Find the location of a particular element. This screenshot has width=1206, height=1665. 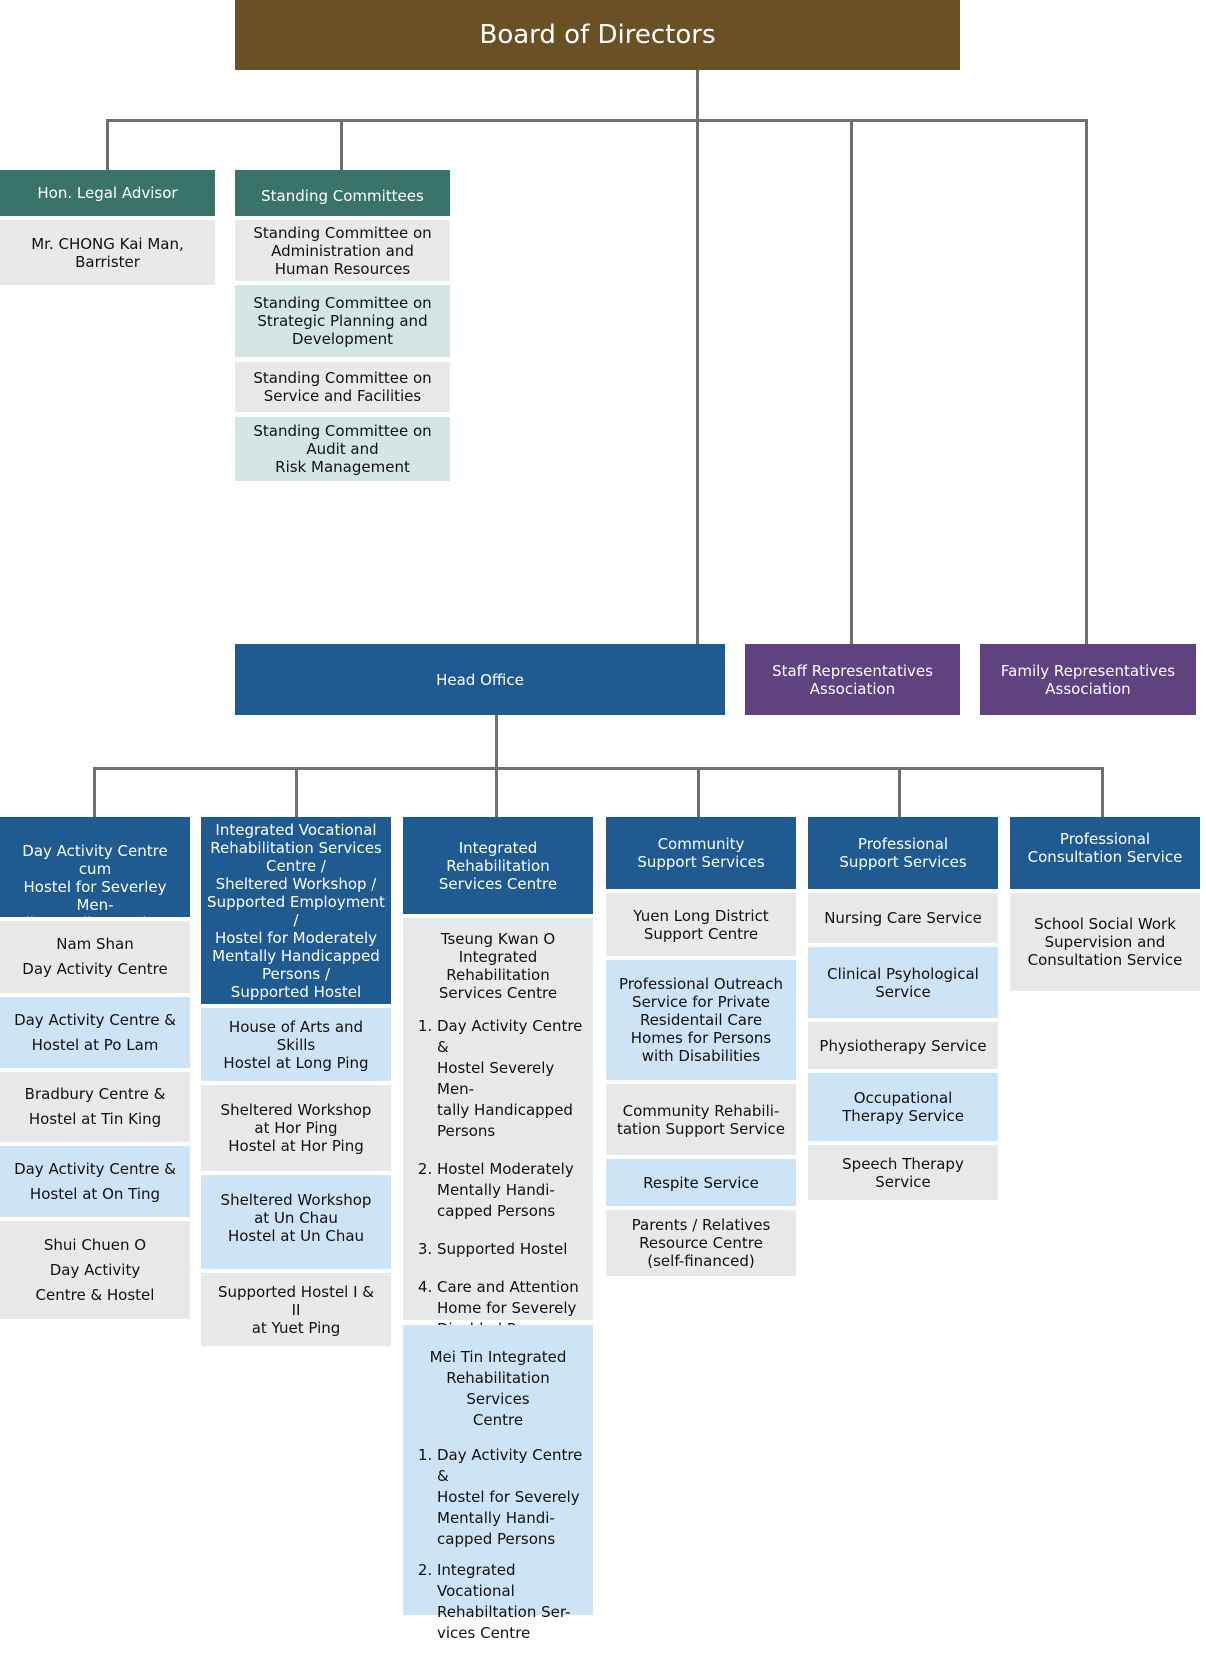

division-title: Community Support Services is located at coordinates (701, 853).